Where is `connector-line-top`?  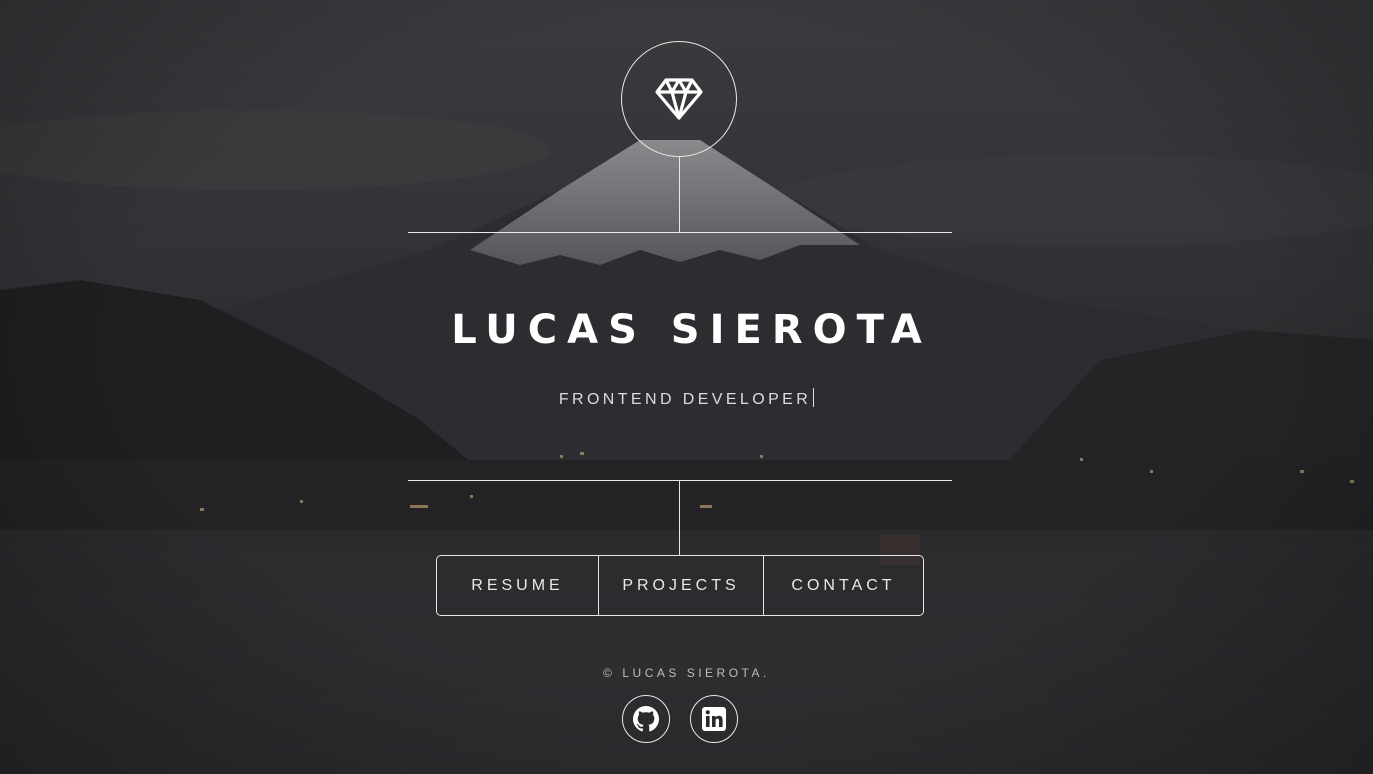
connector-line-top is located at coordinates (679, 195).